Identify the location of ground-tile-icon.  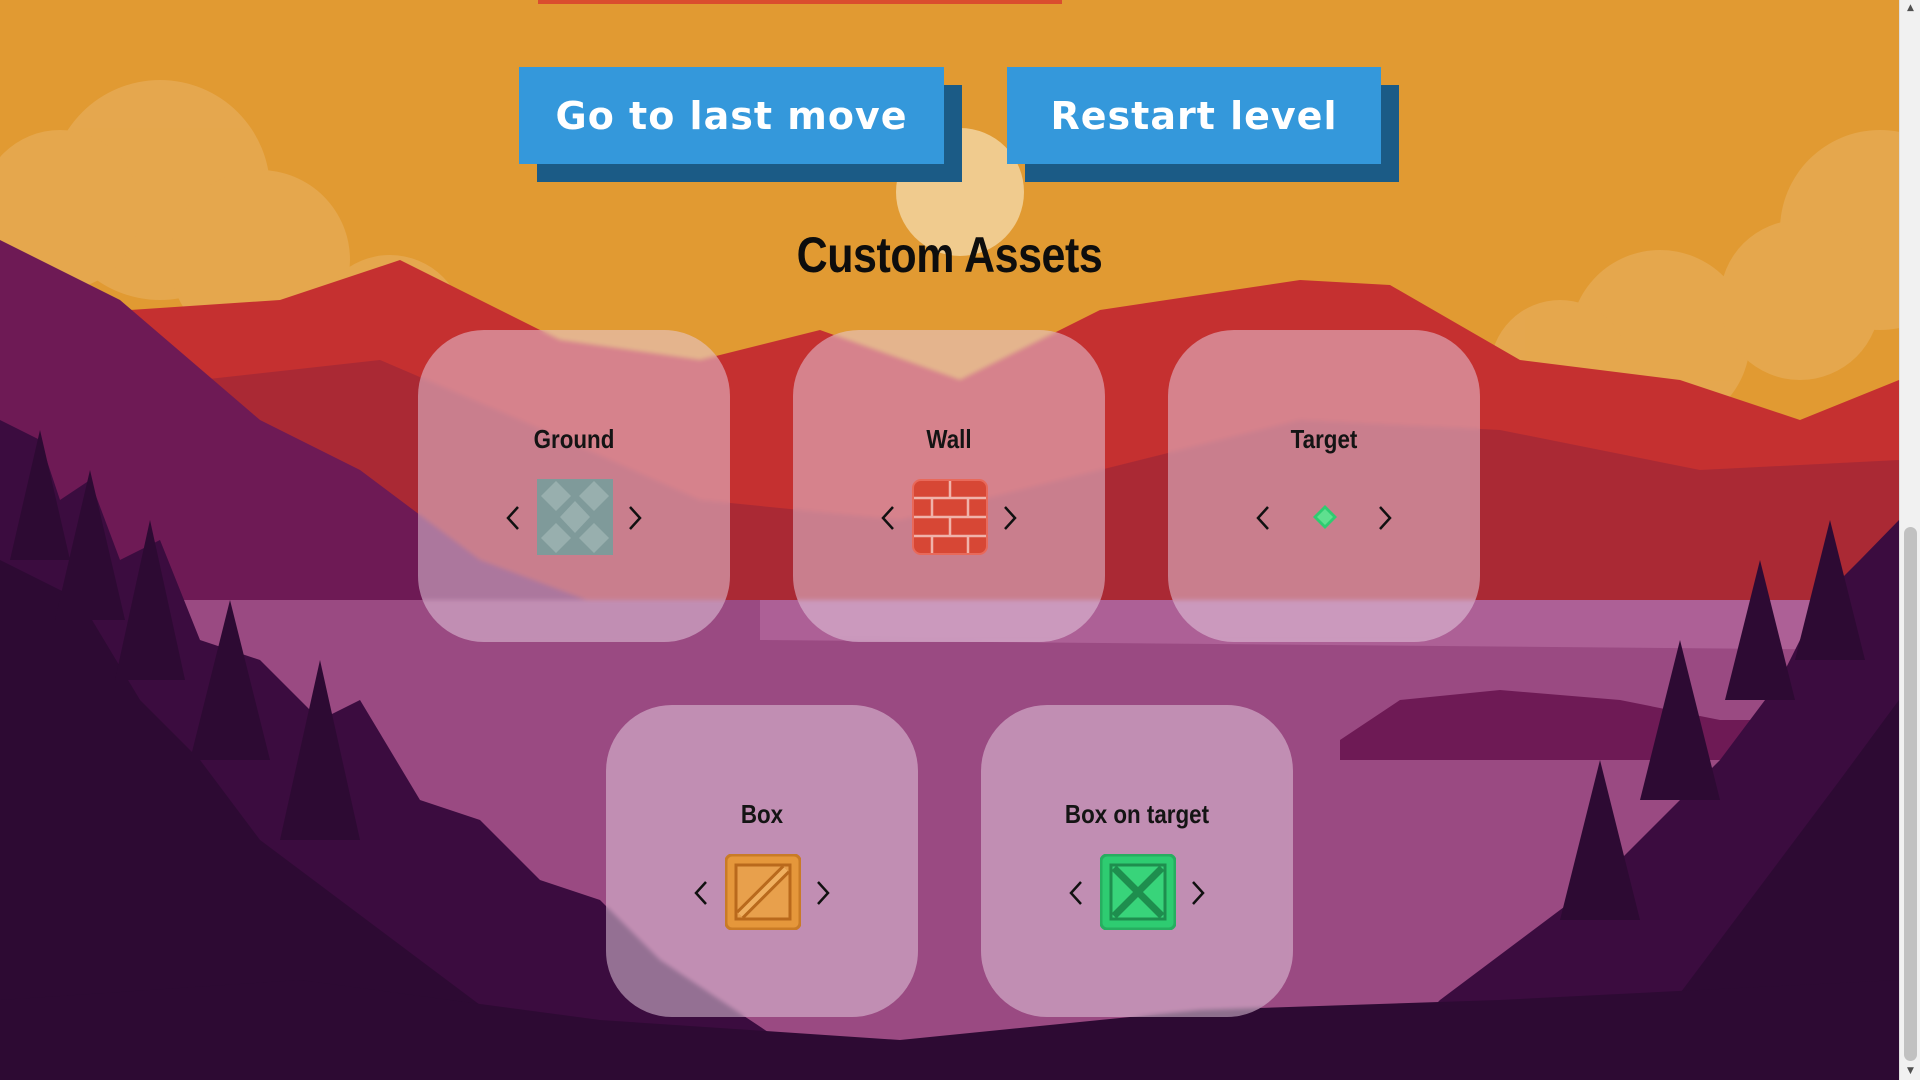
(575, 517).